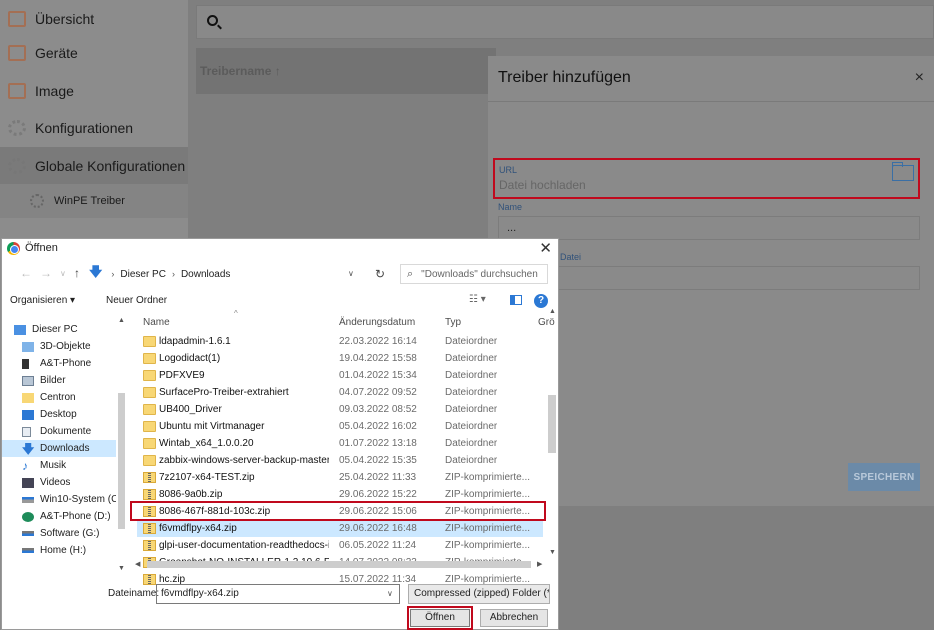  I want to click on gear-icon, so click(17, 128).